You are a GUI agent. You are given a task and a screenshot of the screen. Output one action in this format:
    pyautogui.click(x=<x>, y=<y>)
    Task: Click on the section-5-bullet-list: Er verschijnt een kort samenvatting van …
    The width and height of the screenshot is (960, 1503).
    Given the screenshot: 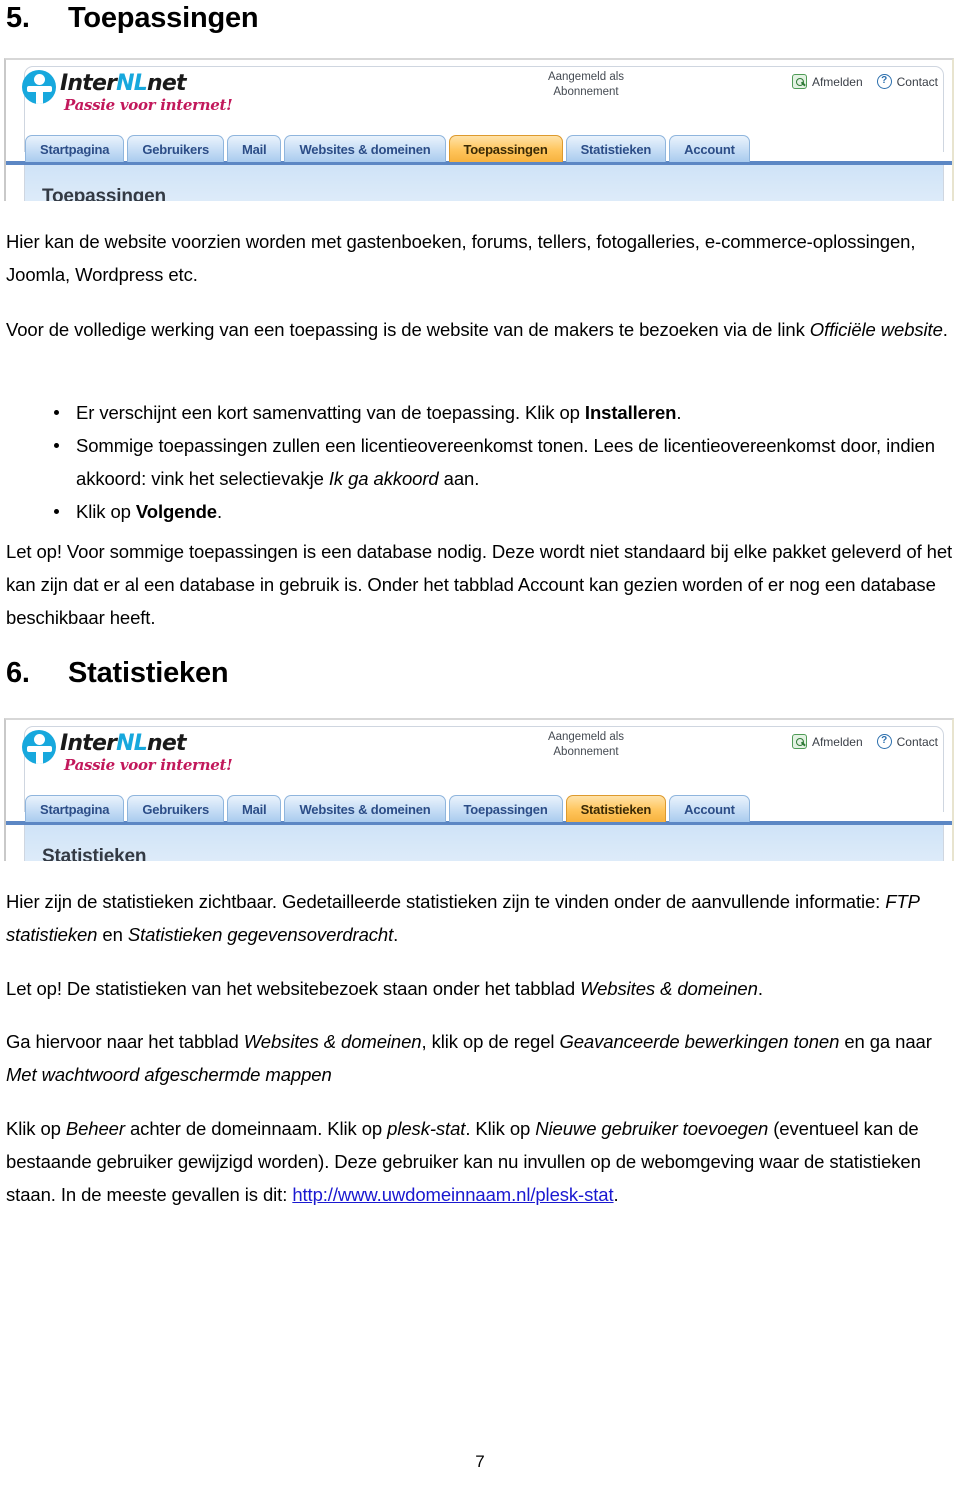 What is the action you would take?
    pyautogui.click(x=480, y=462)
    